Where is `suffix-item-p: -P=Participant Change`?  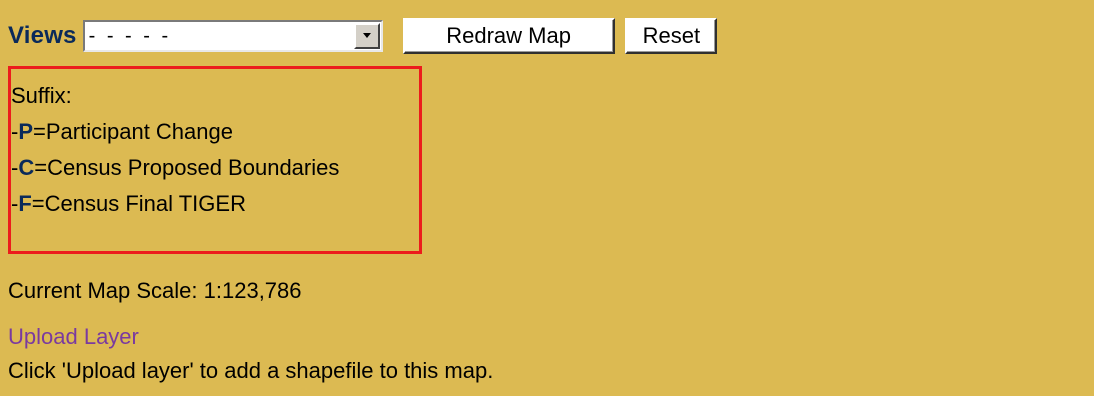 suffix-item-p: -P=Participant Change is located at coordinates (215, 135).